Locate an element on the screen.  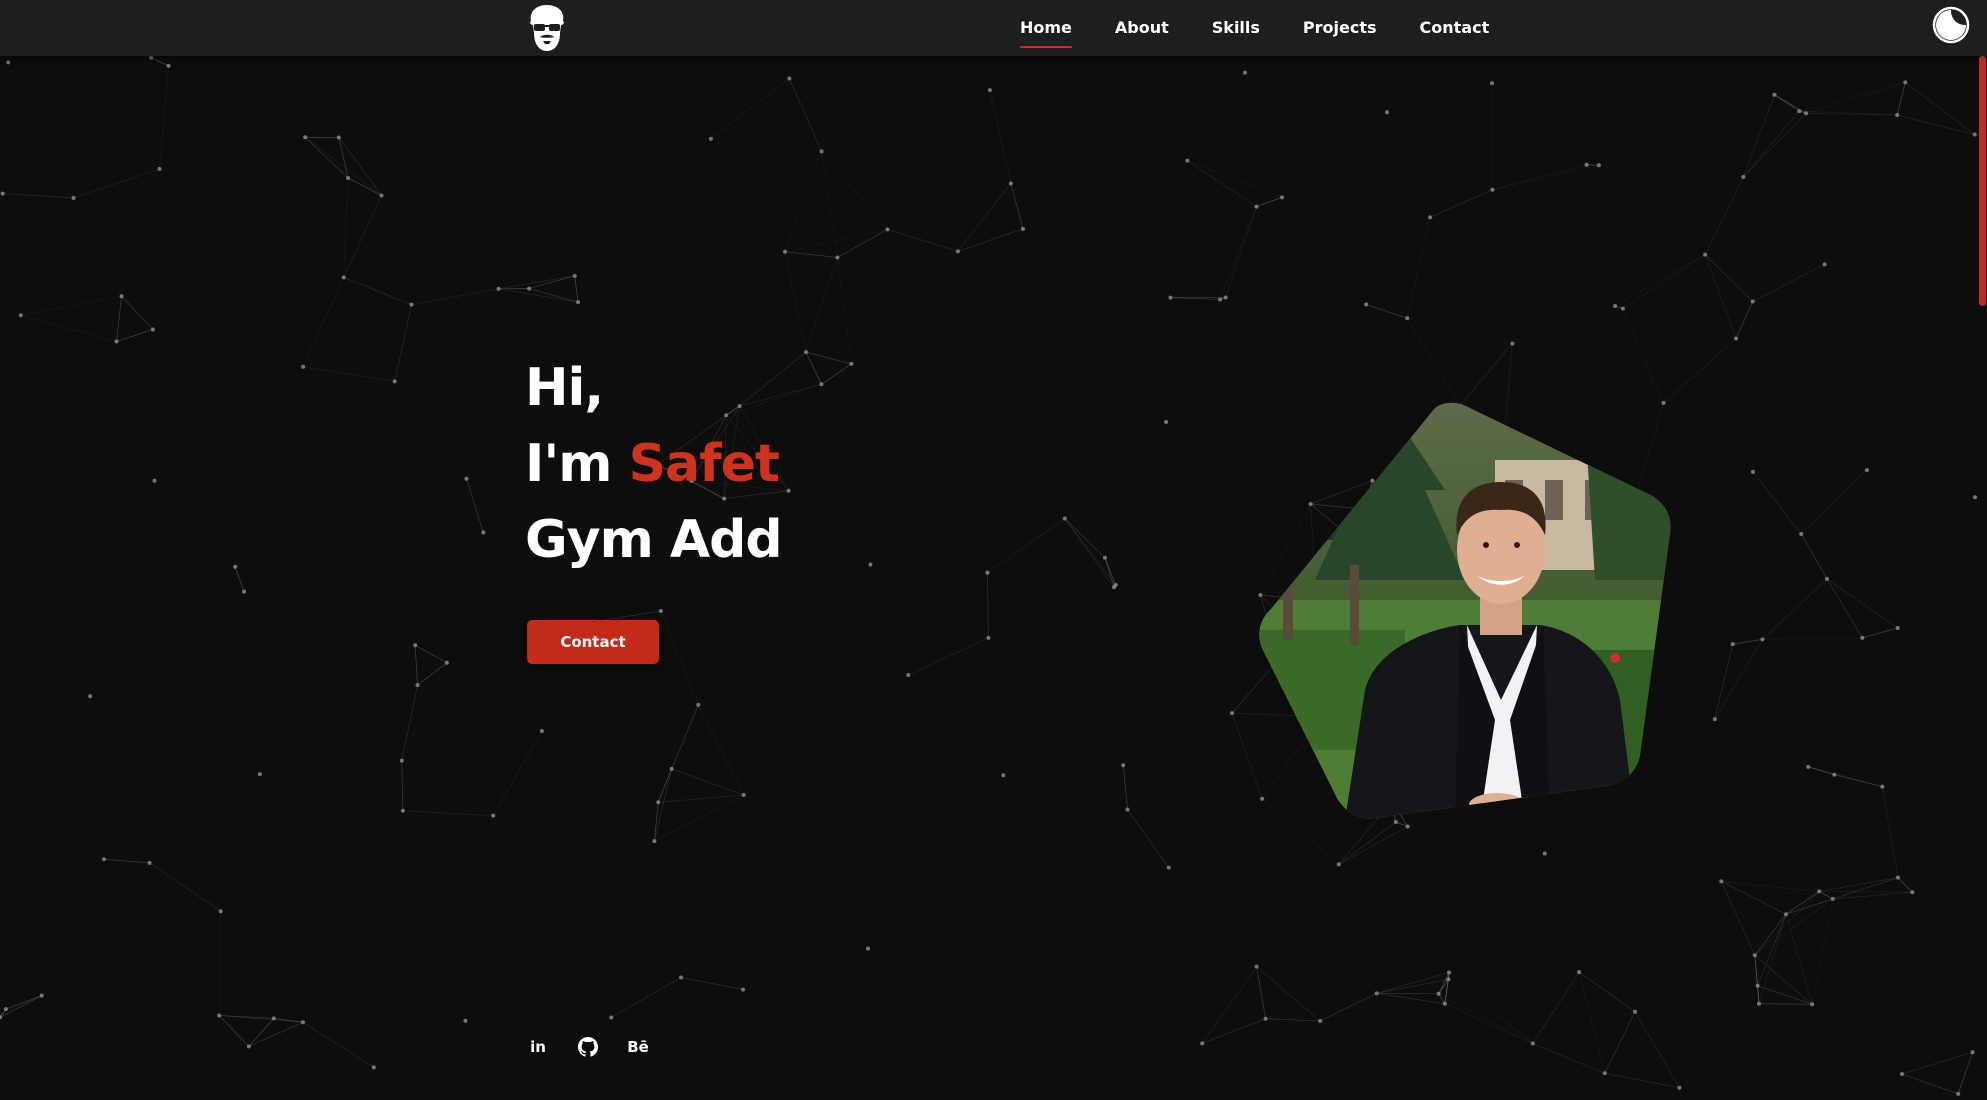
behance-icon: Bē is located at coordinates (638, 1047).